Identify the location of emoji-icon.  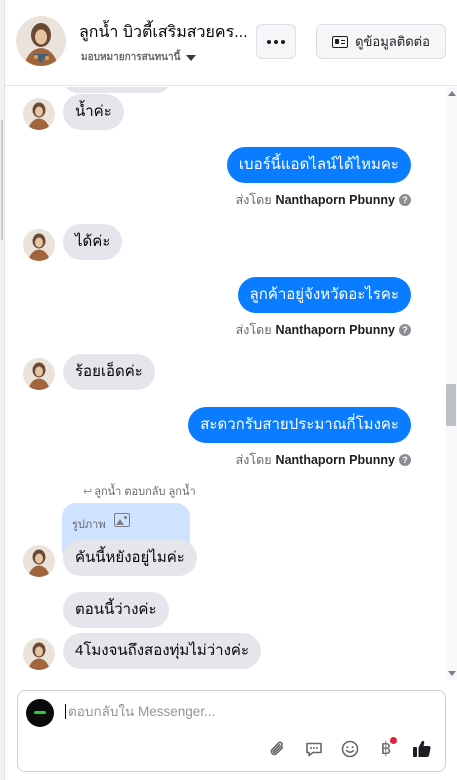
(350, 749).